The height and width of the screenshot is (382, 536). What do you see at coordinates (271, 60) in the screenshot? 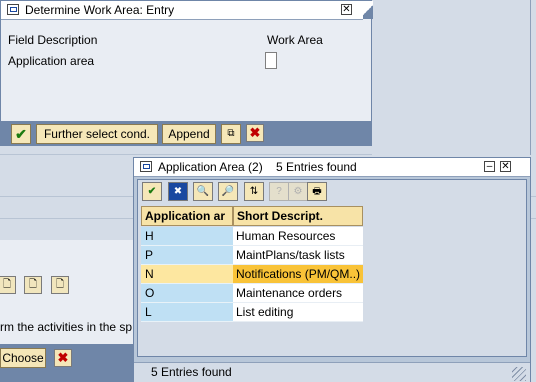
I see `application-area-input` at bounding box center [271, 60].